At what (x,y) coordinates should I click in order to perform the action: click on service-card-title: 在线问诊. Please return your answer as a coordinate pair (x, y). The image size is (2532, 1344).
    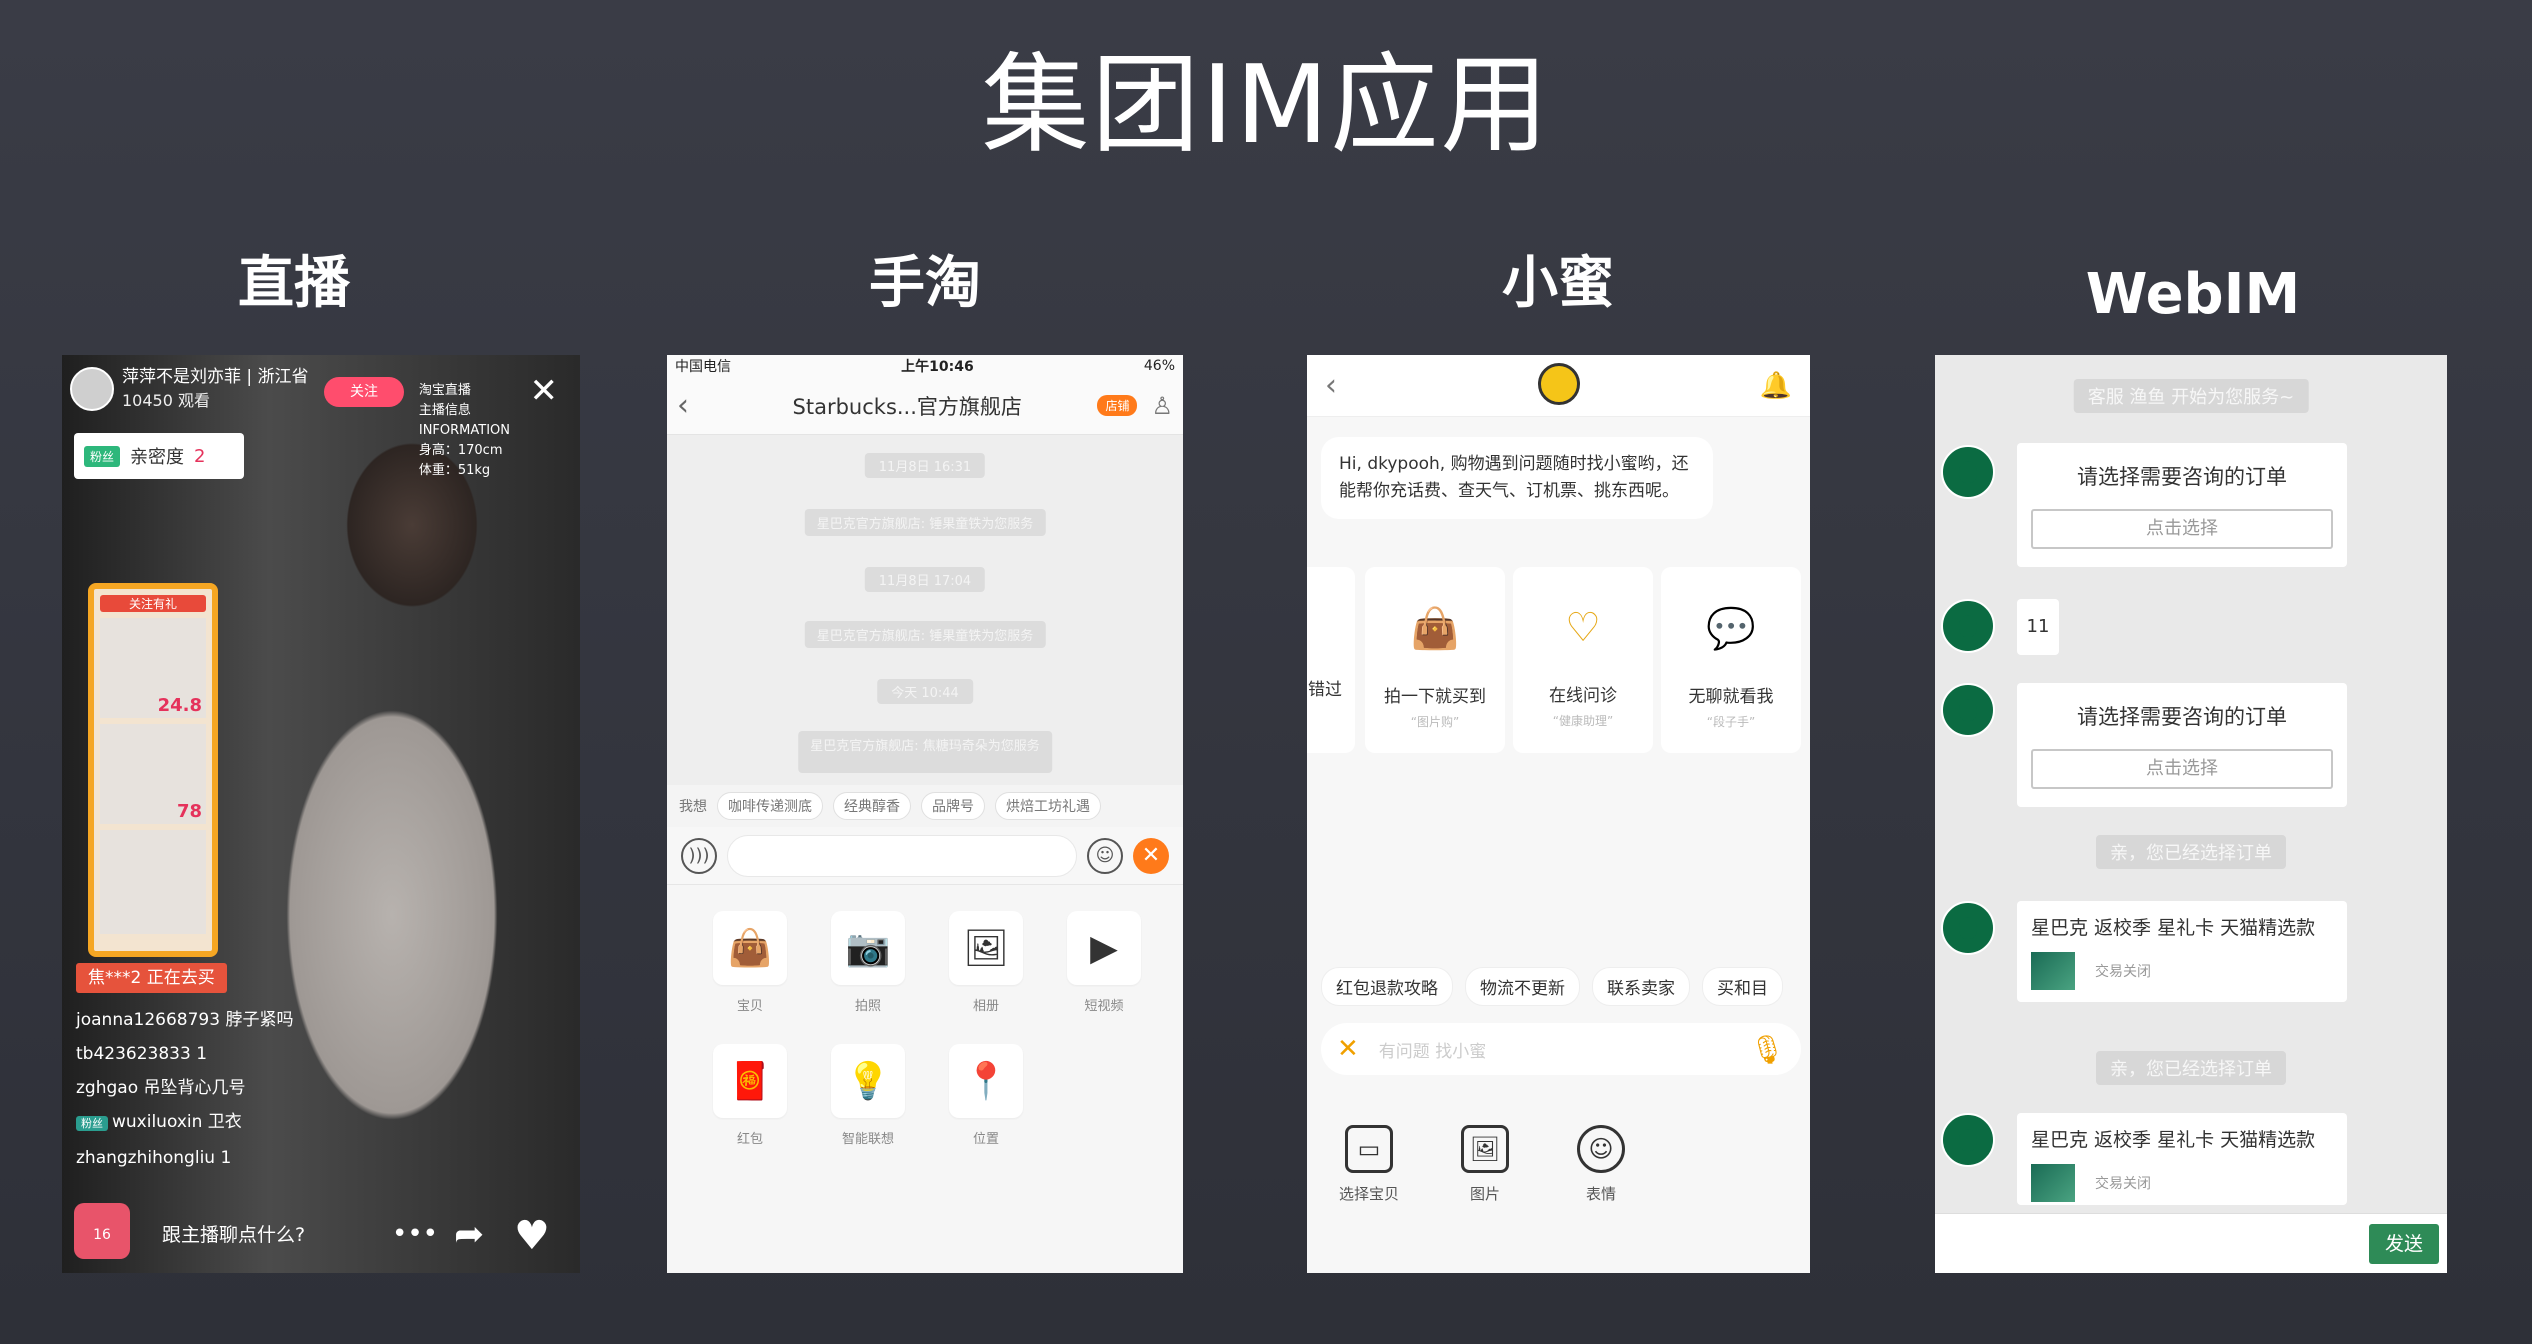
    Looking at the image, I should click on (1583, 696).